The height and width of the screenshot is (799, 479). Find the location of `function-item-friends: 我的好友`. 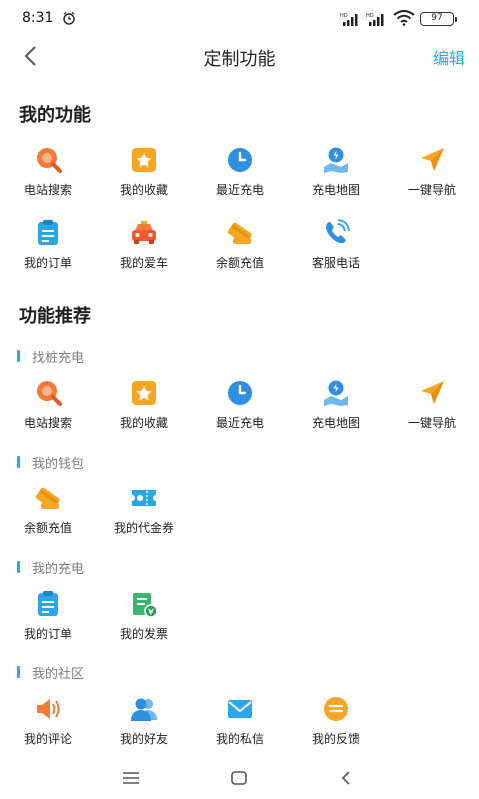

function-item-friends: 我的好友 is located at coordinates (144, 722).